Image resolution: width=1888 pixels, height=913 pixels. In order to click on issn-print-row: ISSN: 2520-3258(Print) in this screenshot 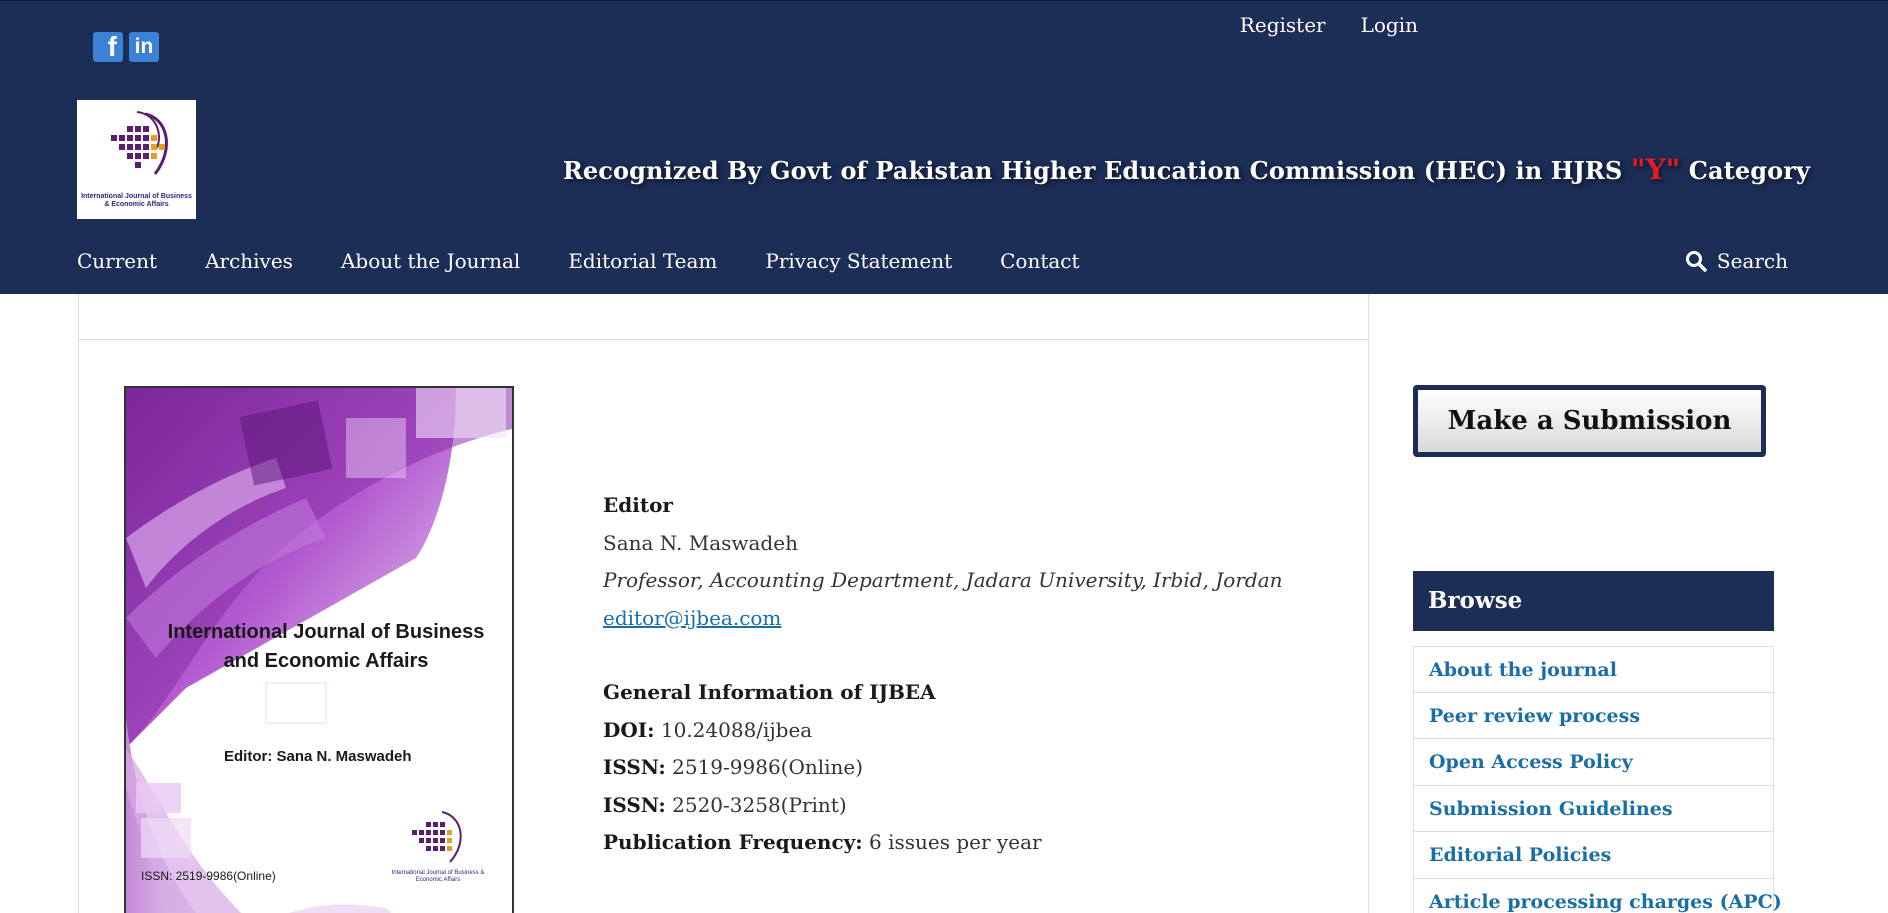, I will do `click(953, 806)`.